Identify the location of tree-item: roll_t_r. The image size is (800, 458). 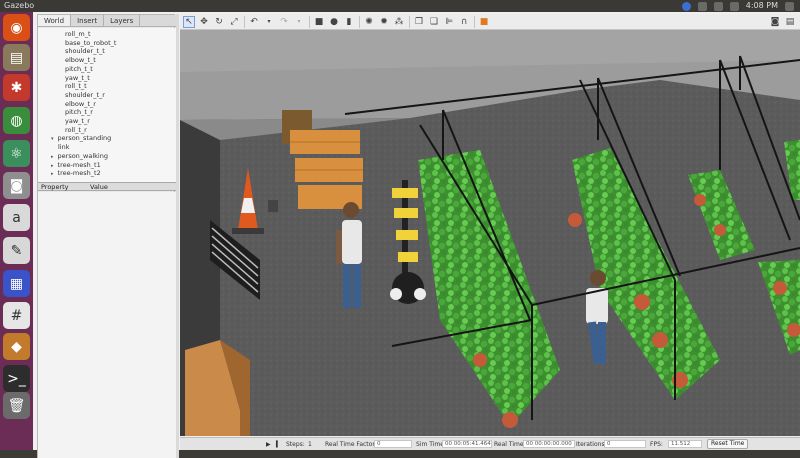
(76, 130).